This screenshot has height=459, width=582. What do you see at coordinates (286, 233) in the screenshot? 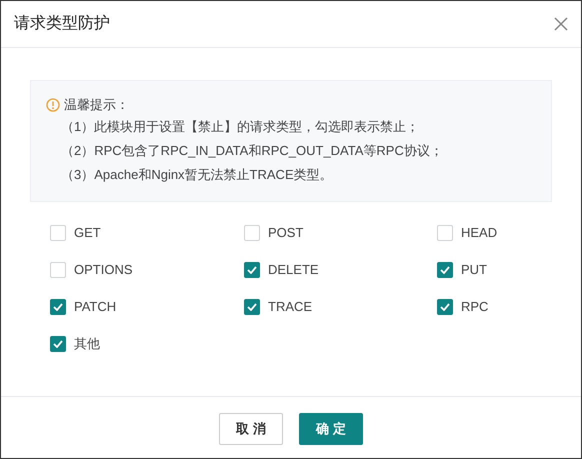
I see `option-label: POST` at bounding box center [286, 233].